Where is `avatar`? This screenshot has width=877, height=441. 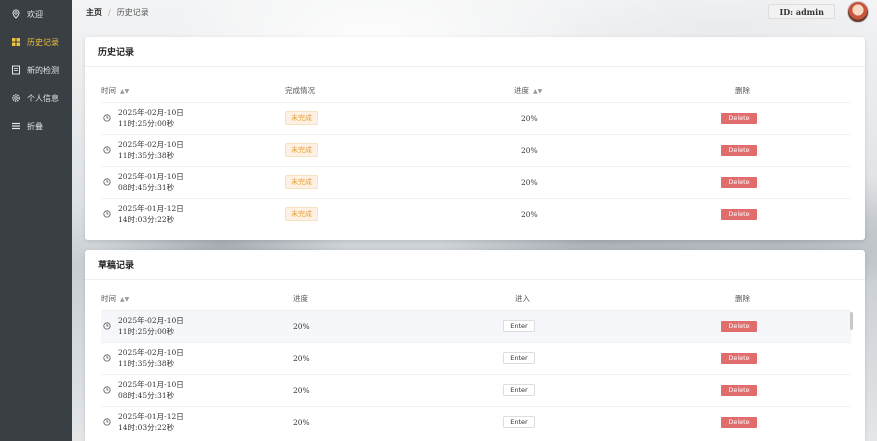 avatar is located at coordinates (858, 12).